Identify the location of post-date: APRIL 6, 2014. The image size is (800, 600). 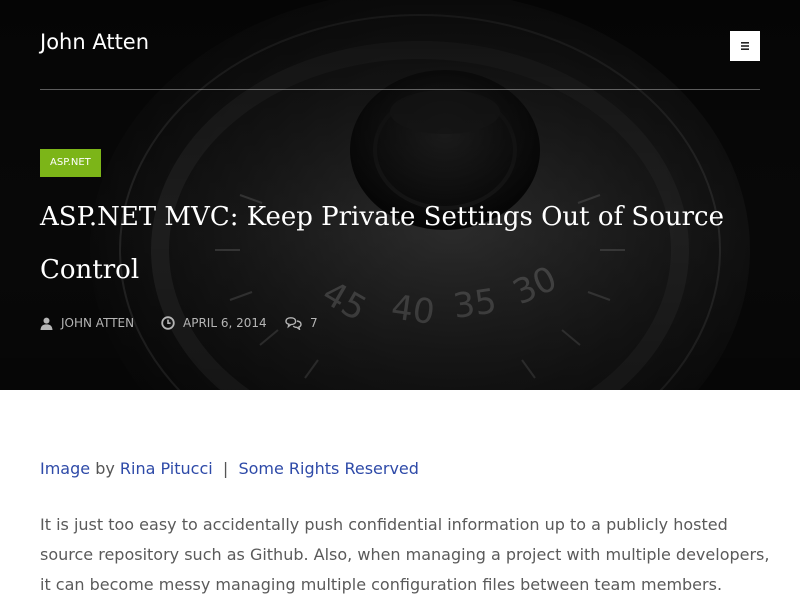
(214, 323).